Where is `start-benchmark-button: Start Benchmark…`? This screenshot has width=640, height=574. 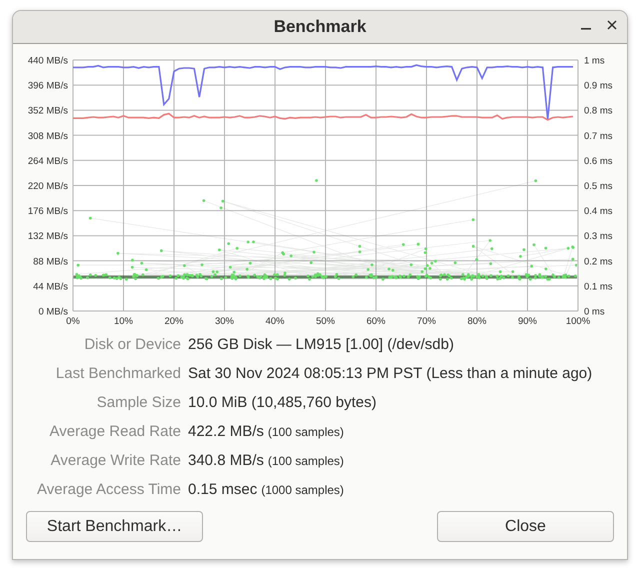 start-benchmark-button: Start Benchmark… is located at coordinates (114, 526).